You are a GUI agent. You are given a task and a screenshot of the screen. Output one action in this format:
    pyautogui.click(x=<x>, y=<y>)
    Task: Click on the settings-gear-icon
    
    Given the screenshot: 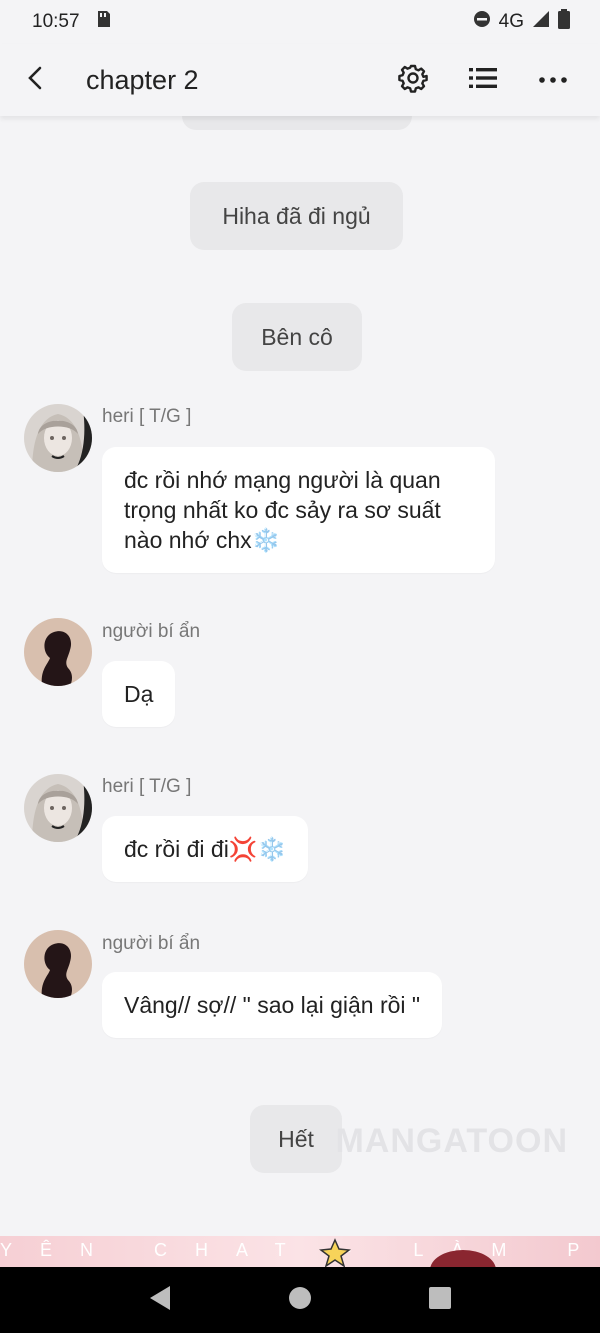 What is the action you would take?
    pyautogui.click(x=413, y=80)
    